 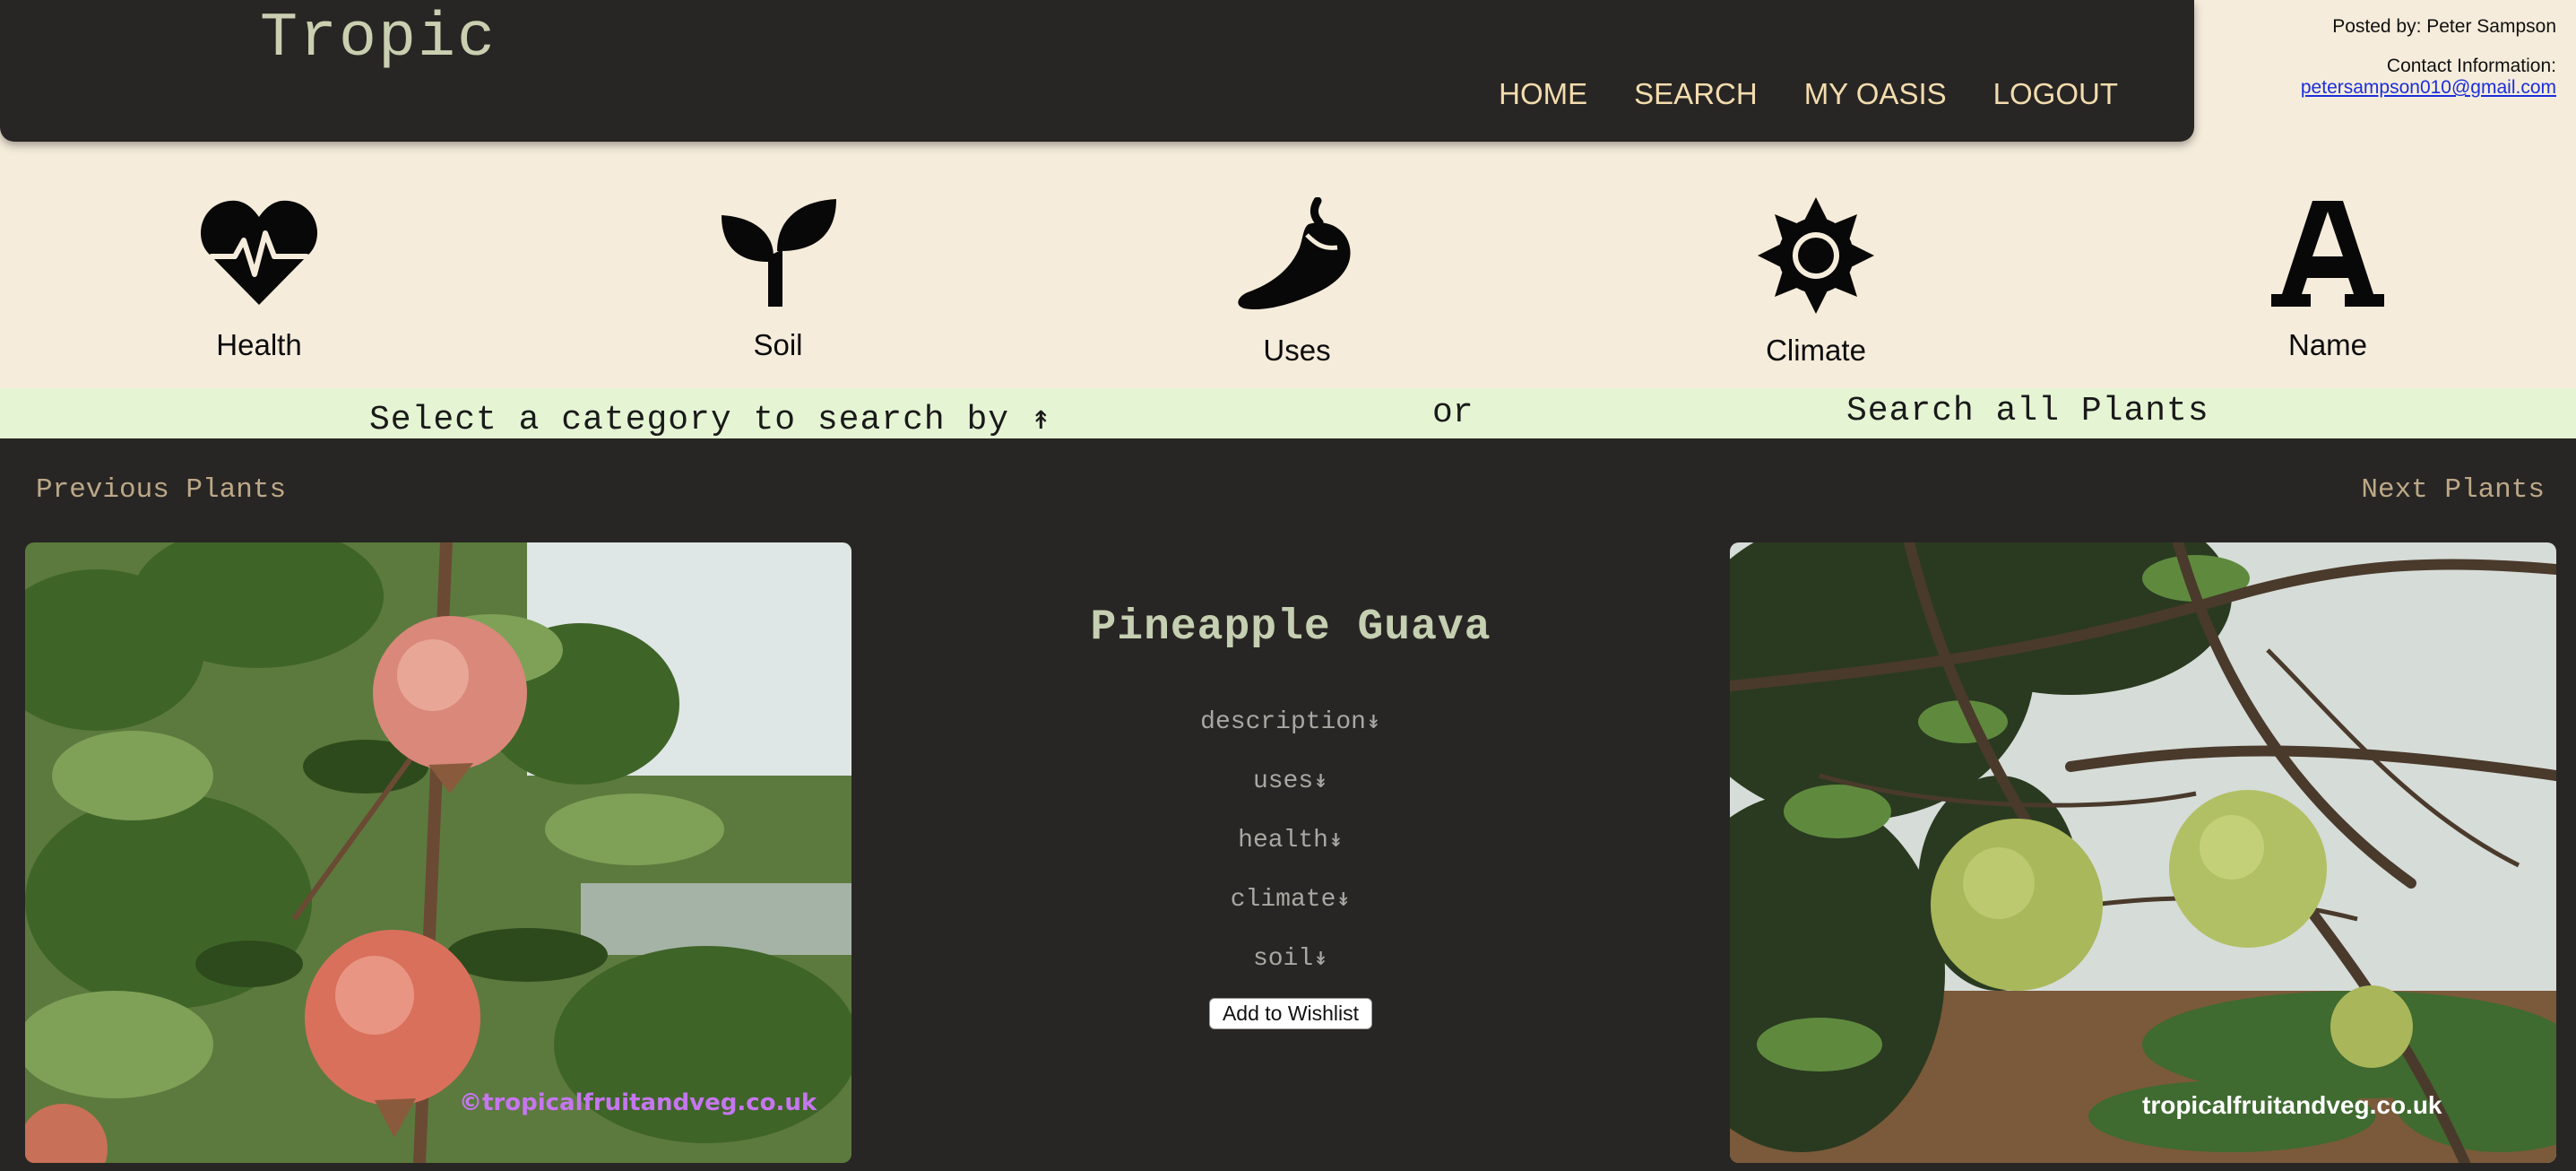 What do you see at coordinates (778, 344) in the screenshot?
I see `category-label: Soil` at bounding box center [778, 344].